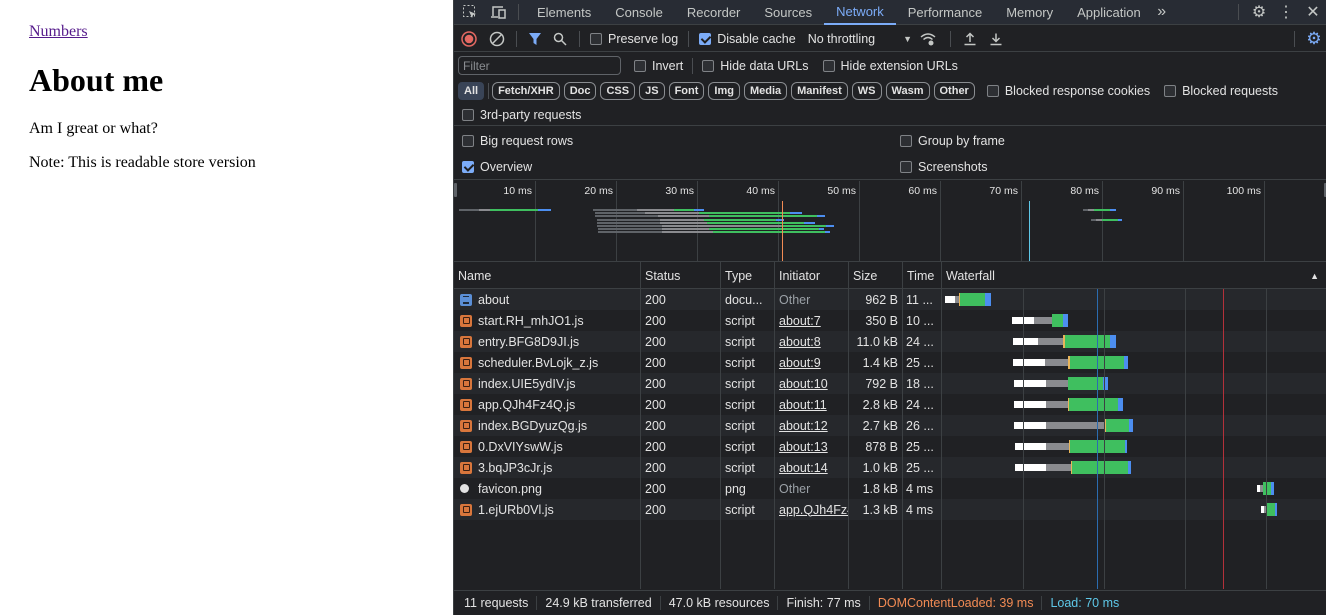 The width and height of the screenshot is (1326, 615). What do you see at coordinates (748, 275) in the screenshot?
I see `column-header-type: Type` at bounding box center [748, 275].